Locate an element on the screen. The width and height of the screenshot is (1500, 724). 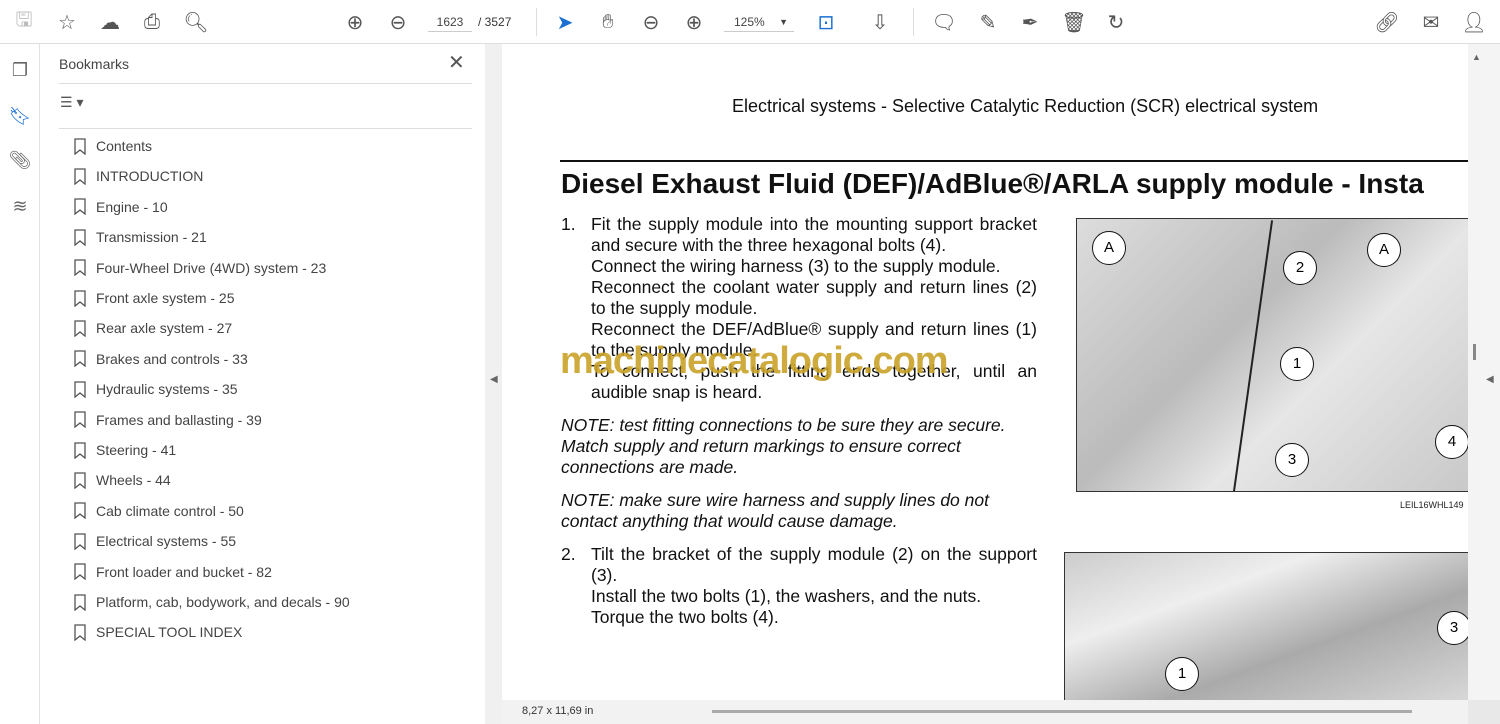
panel-splitter: ◀ is located at coordinates (493, 384).